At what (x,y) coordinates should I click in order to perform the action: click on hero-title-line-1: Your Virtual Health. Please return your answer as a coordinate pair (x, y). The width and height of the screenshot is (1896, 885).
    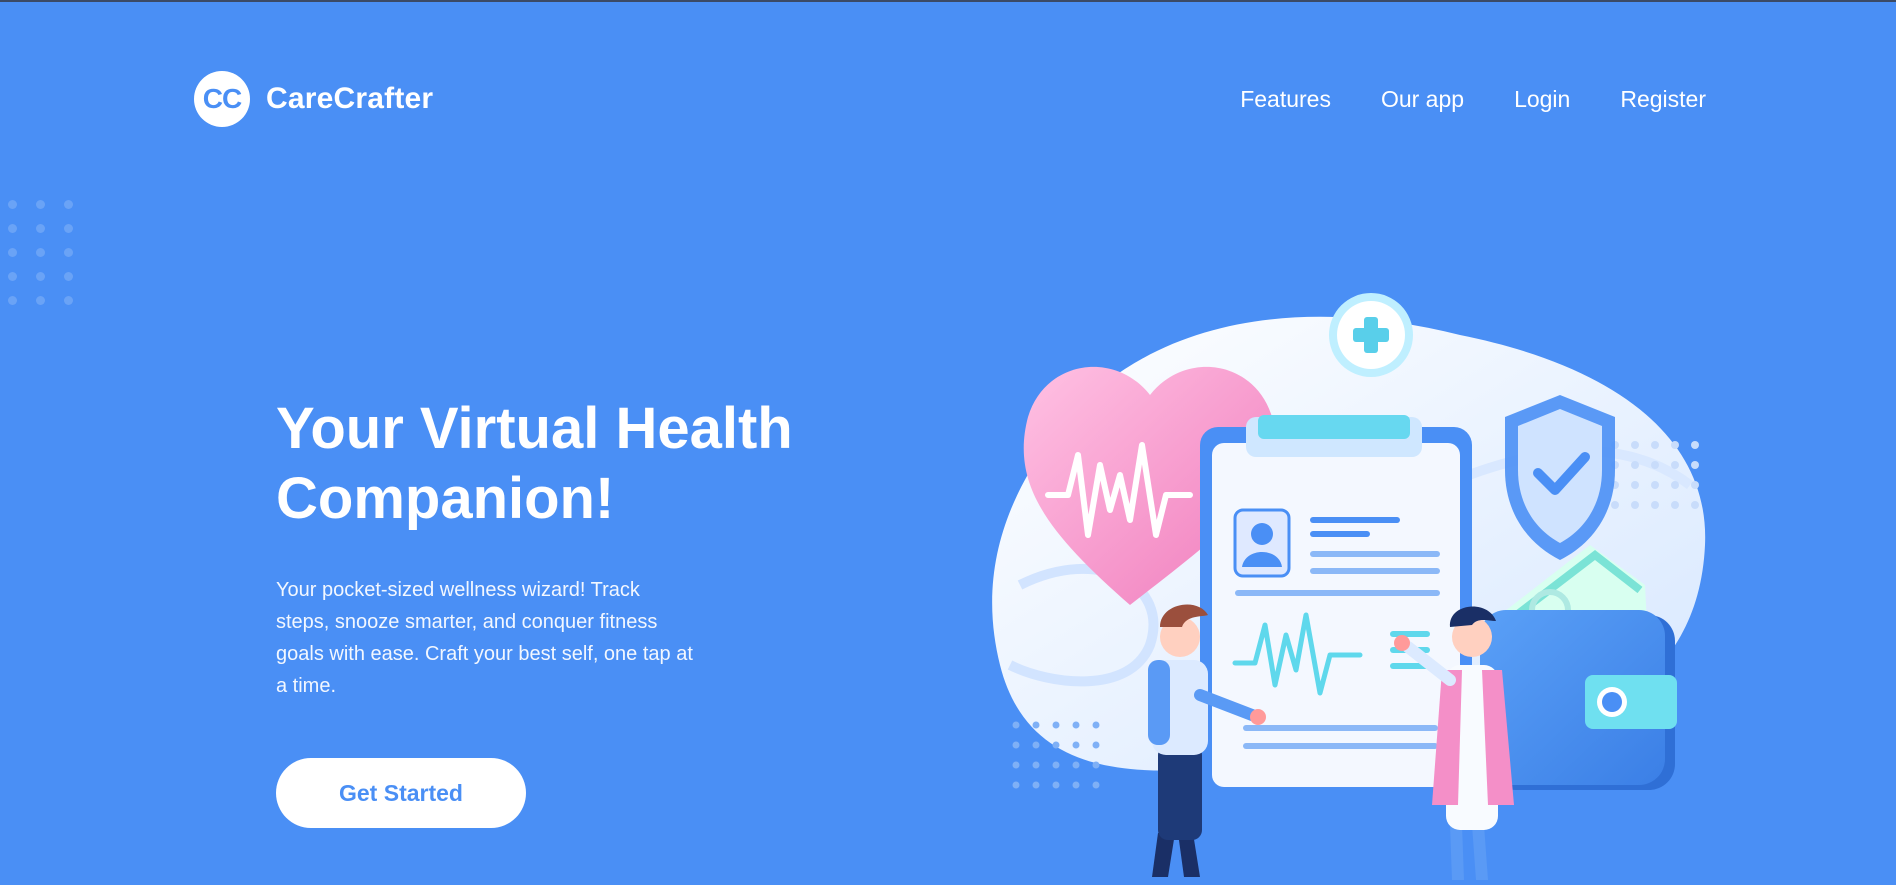
    Looking at the image, I should click on (534, 428).